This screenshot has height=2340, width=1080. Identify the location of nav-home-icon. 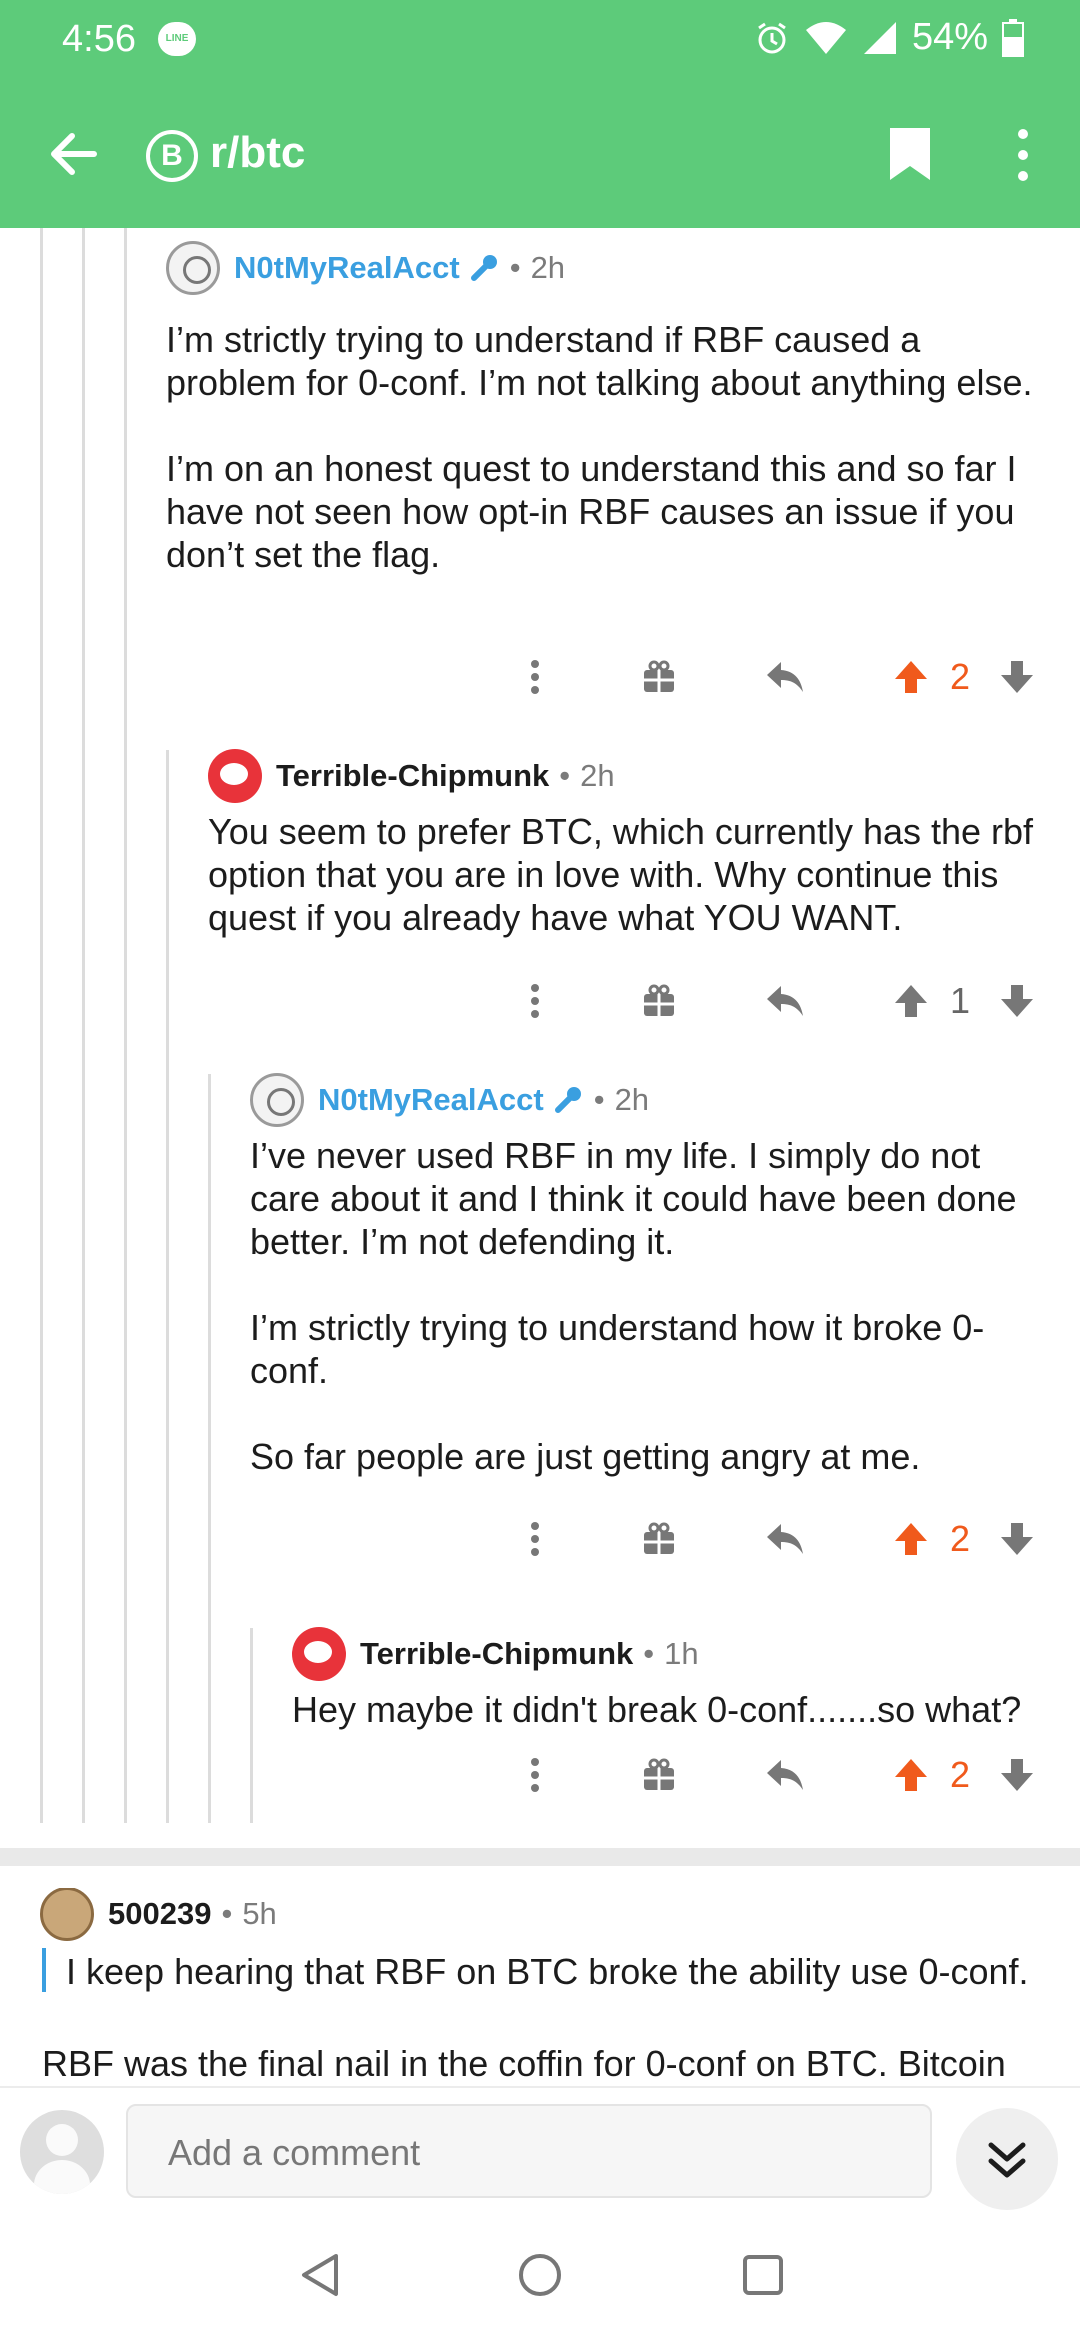
(540, 2275).